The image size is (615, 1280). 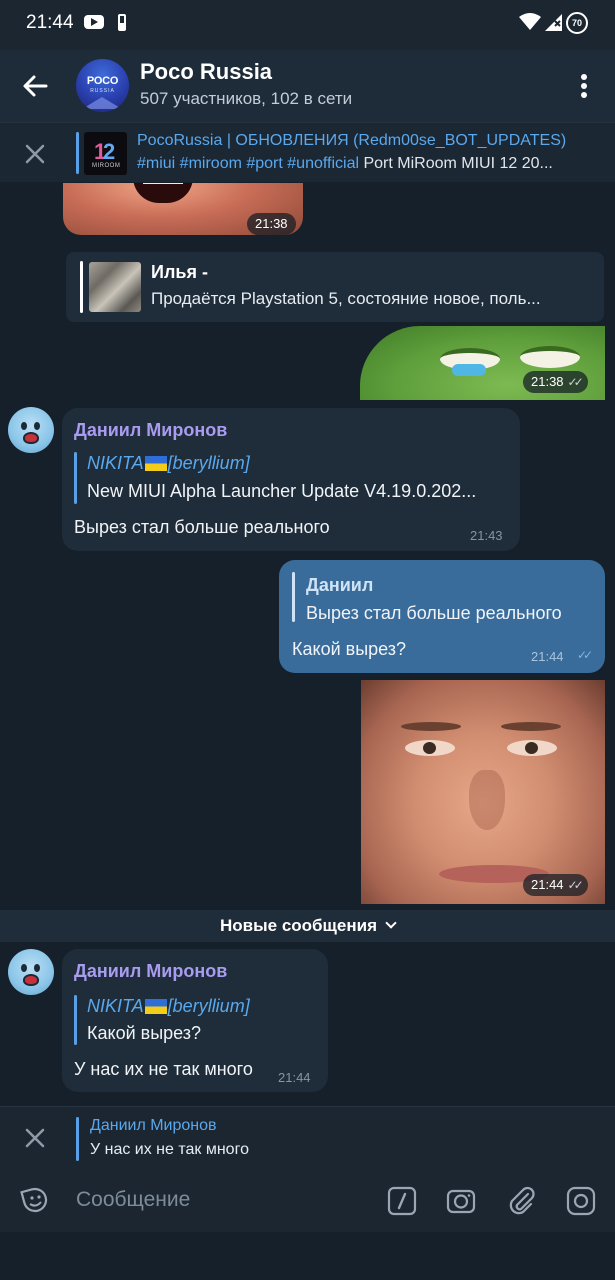 I want to click on sticker-emoji-icon, so click(x=35, y=1200).